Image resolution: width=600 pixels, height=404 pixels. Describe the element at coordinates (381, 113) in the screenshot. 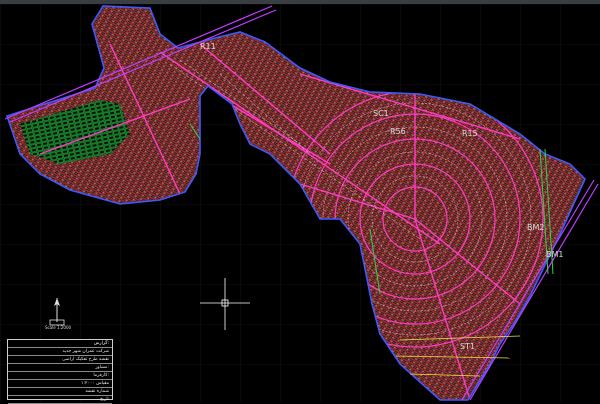

I see `label-sc1: SC1` at that location.